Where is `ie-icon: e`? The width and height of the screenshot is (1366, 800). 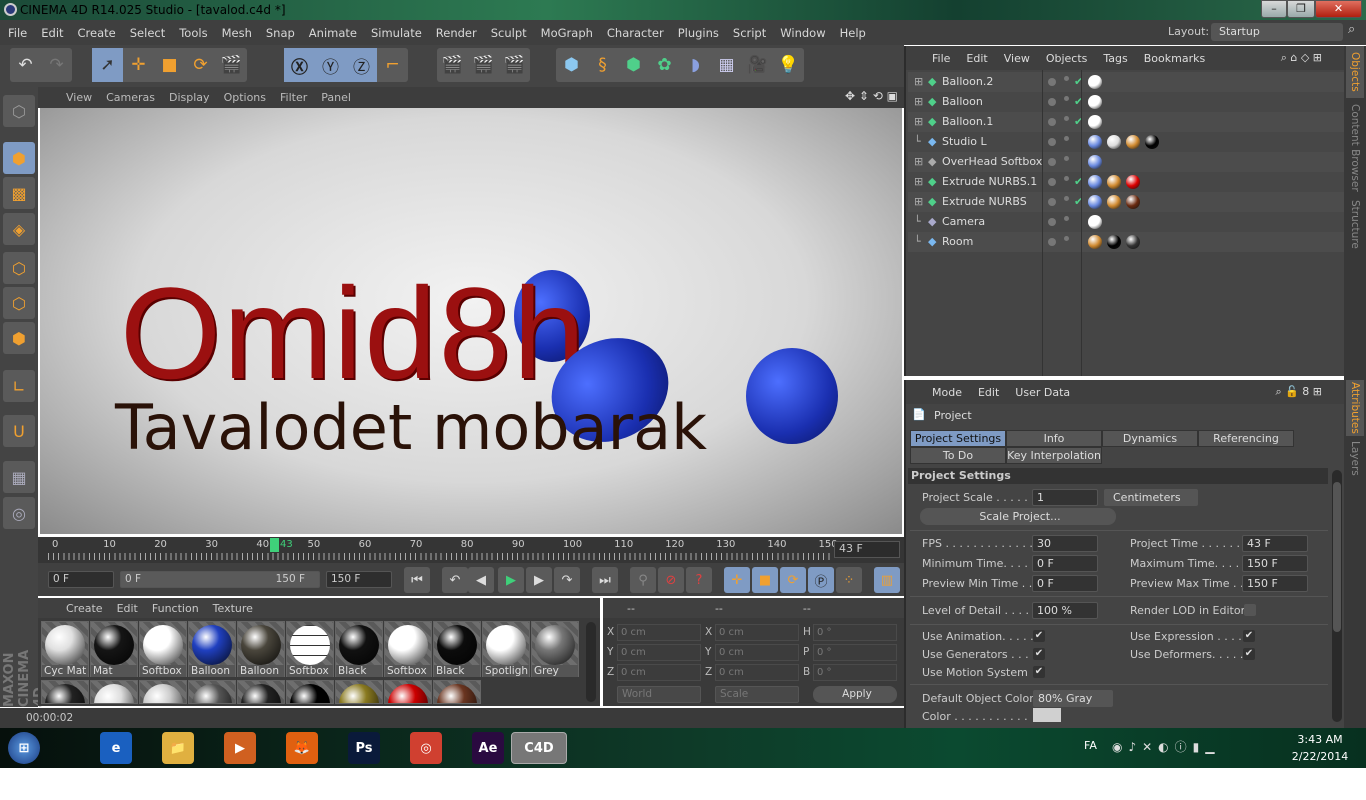
ie-icon: e is located at coordinates (116, 748).